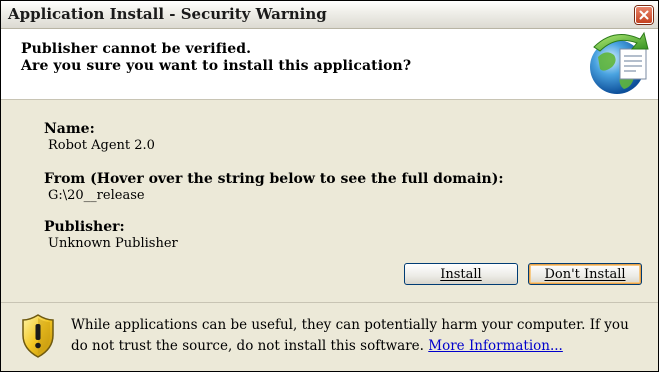 The height and width of the screenshot is (372, 659). Describe the element at coordinates (84, 227) in the screenshot. I see `publisher-label: Publisher:` at that location.